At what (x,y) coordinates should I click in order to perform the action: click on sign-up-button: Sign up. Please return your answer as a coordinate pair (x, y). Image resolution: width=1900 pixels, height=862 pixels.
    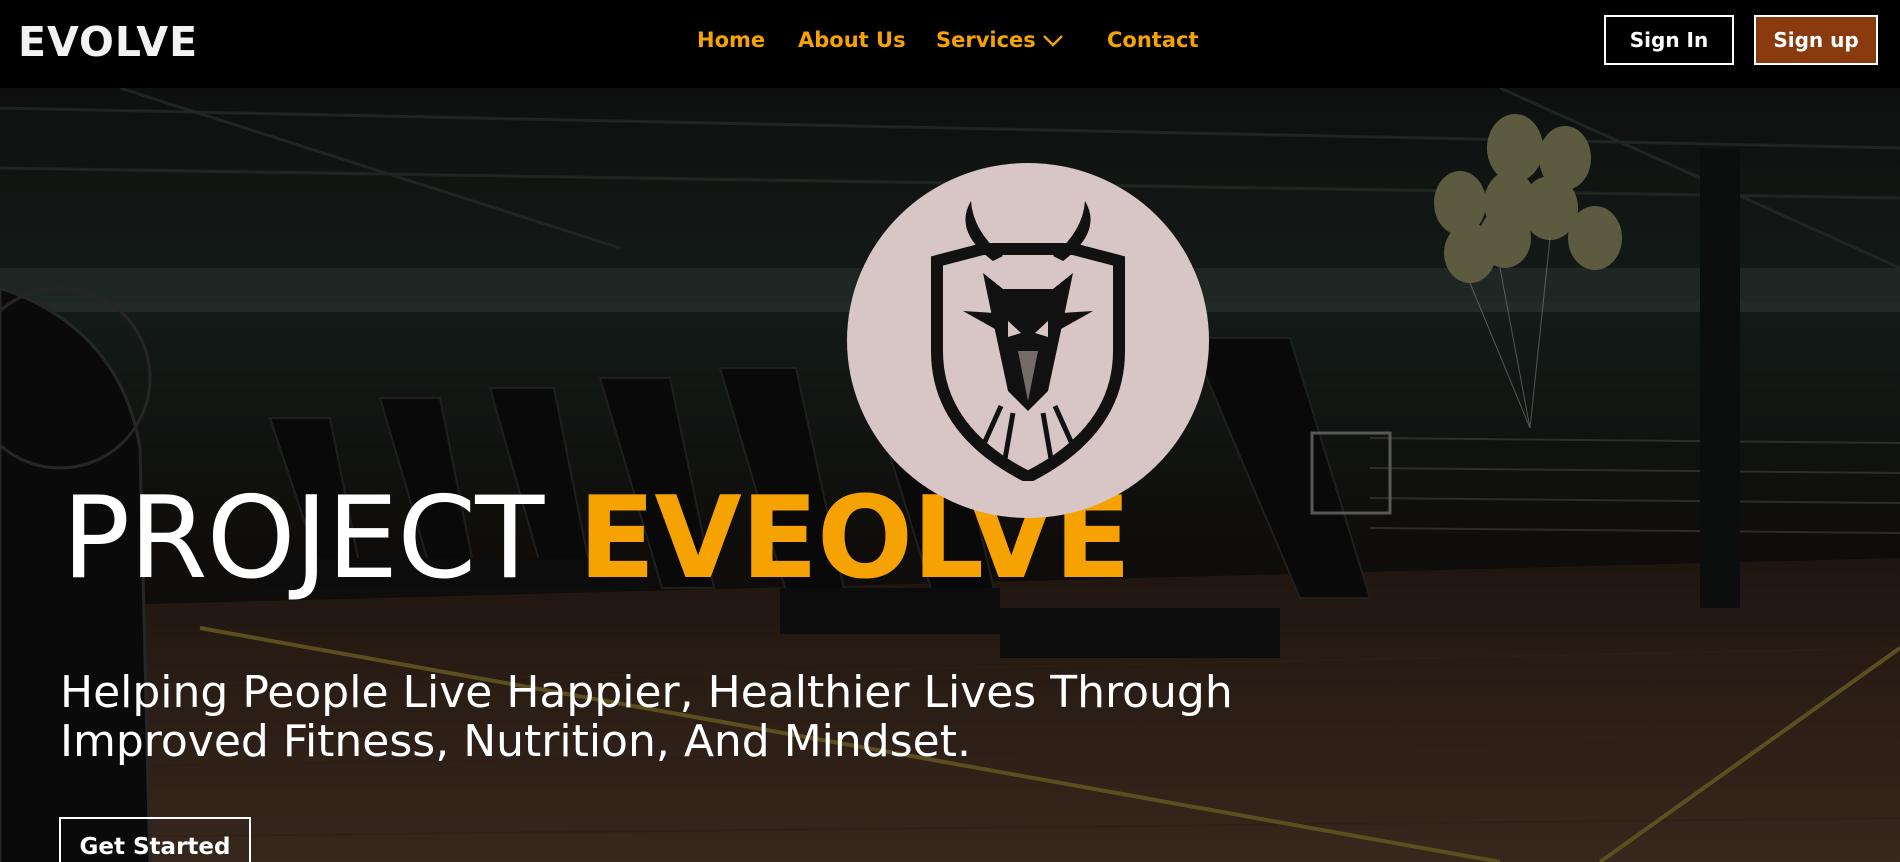
    Looking at the image, I should click on (1816, 40).